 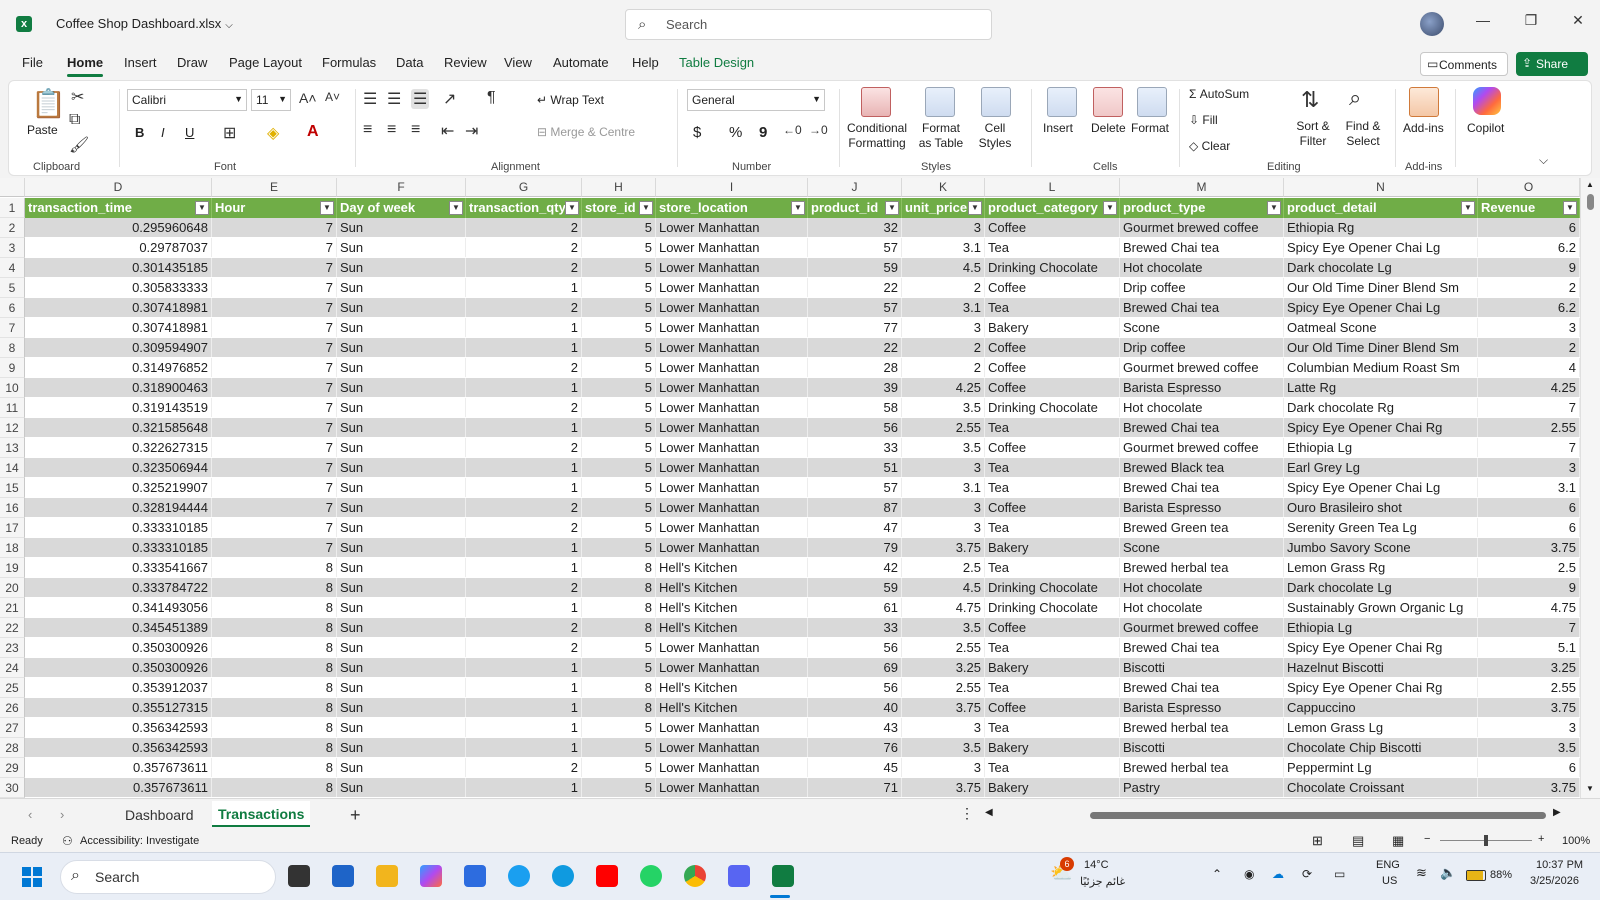 I want to click on row-header: 4, so click(x=12, y=268).